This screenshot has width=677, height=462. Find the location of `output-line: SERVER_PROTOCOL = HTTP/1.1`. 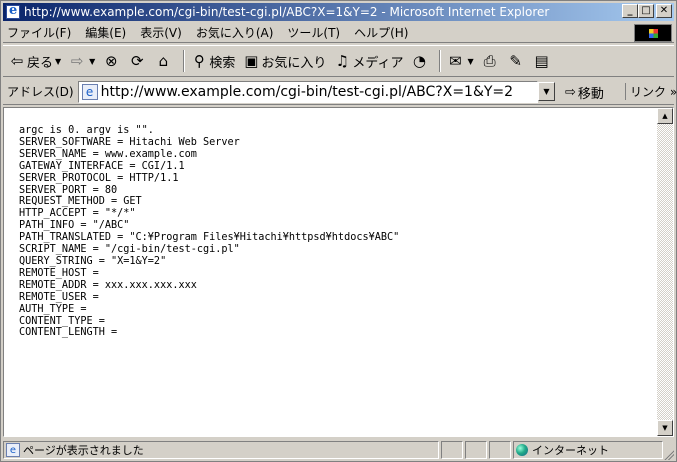

output-line: SERVER_PROTOCOL = HTTP/1.1 is located at coordinates (99, 178).